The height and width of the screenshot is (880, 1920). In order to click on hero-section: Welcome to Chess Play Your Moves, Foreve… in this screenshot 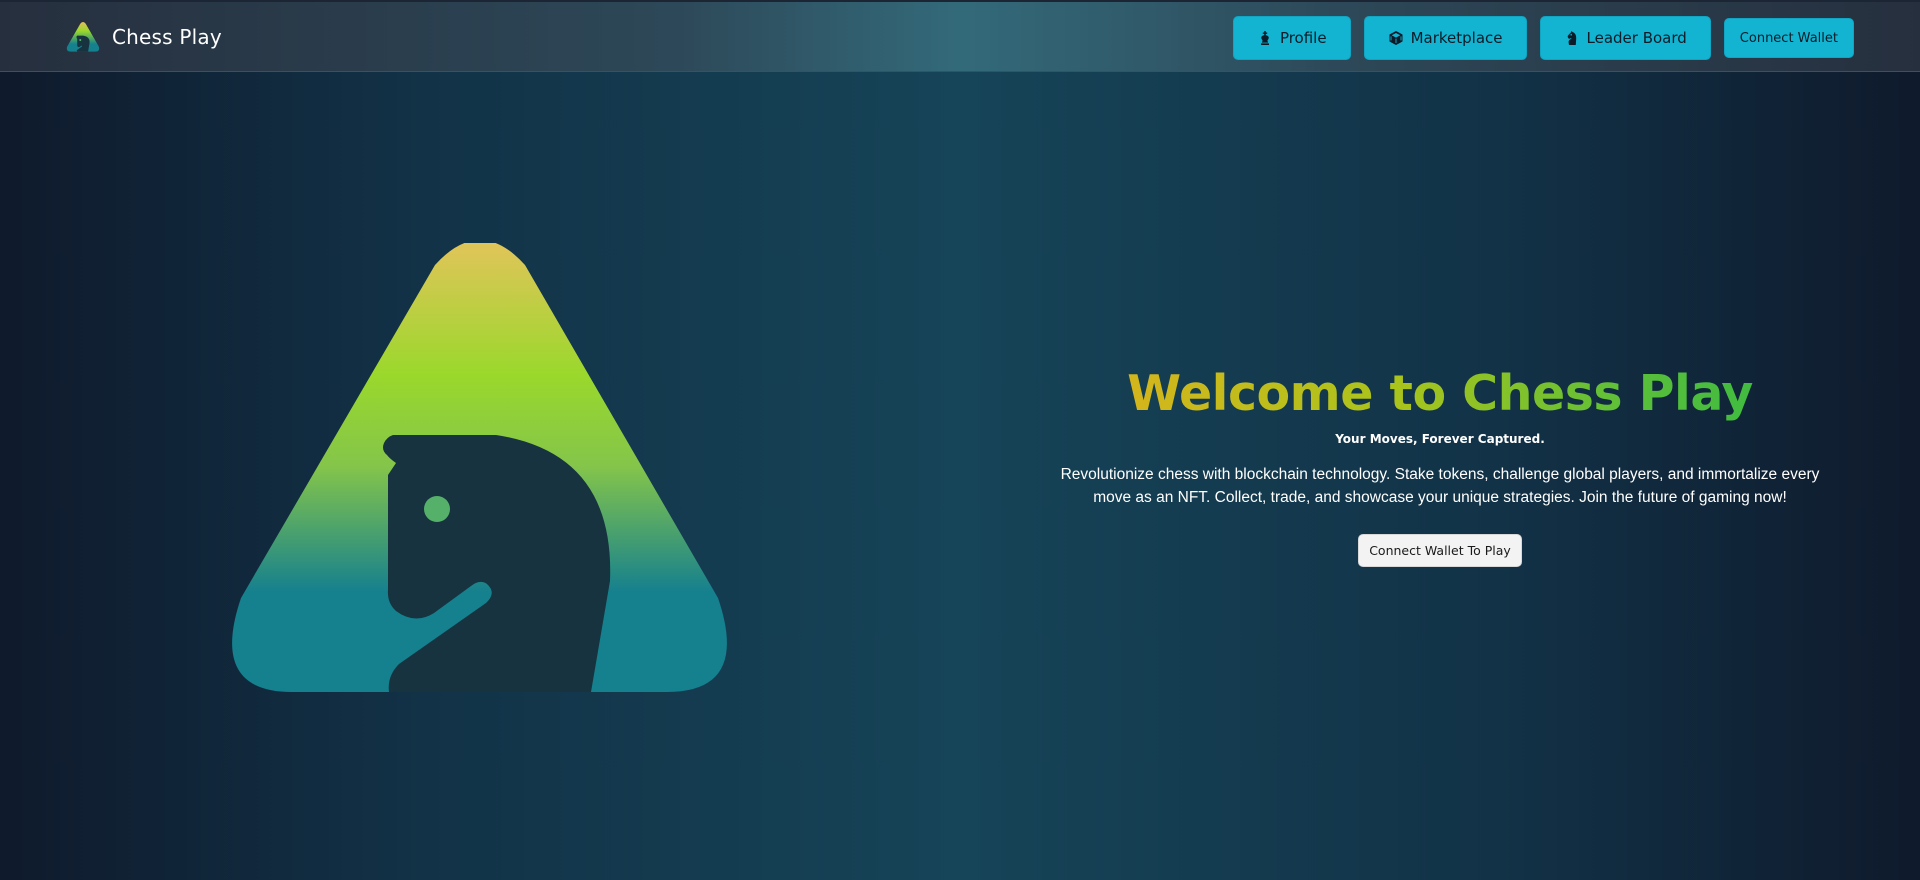, I will do `click(1440, 463)`.